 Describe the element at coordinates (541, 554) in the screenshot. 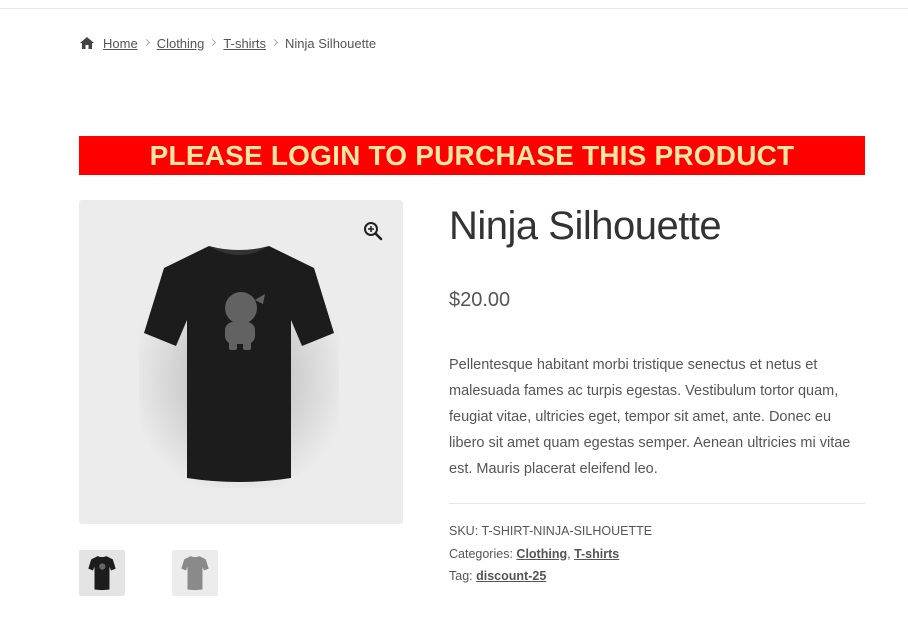

I see `category-link-clothing: Clothing` at that location.